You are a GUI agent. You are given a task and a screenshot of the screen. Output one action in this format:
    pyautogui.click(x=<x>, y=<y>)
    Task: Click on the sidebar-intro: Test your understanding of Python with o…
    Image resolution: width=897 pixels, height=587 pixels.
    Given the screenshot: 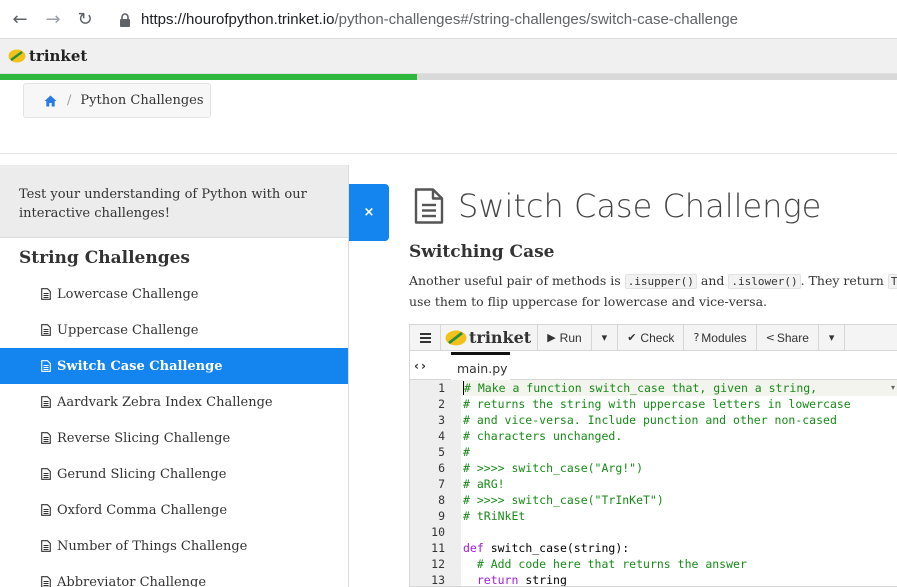 What is the action you would take?
    pyautogui.click(x=174, y=201)
    